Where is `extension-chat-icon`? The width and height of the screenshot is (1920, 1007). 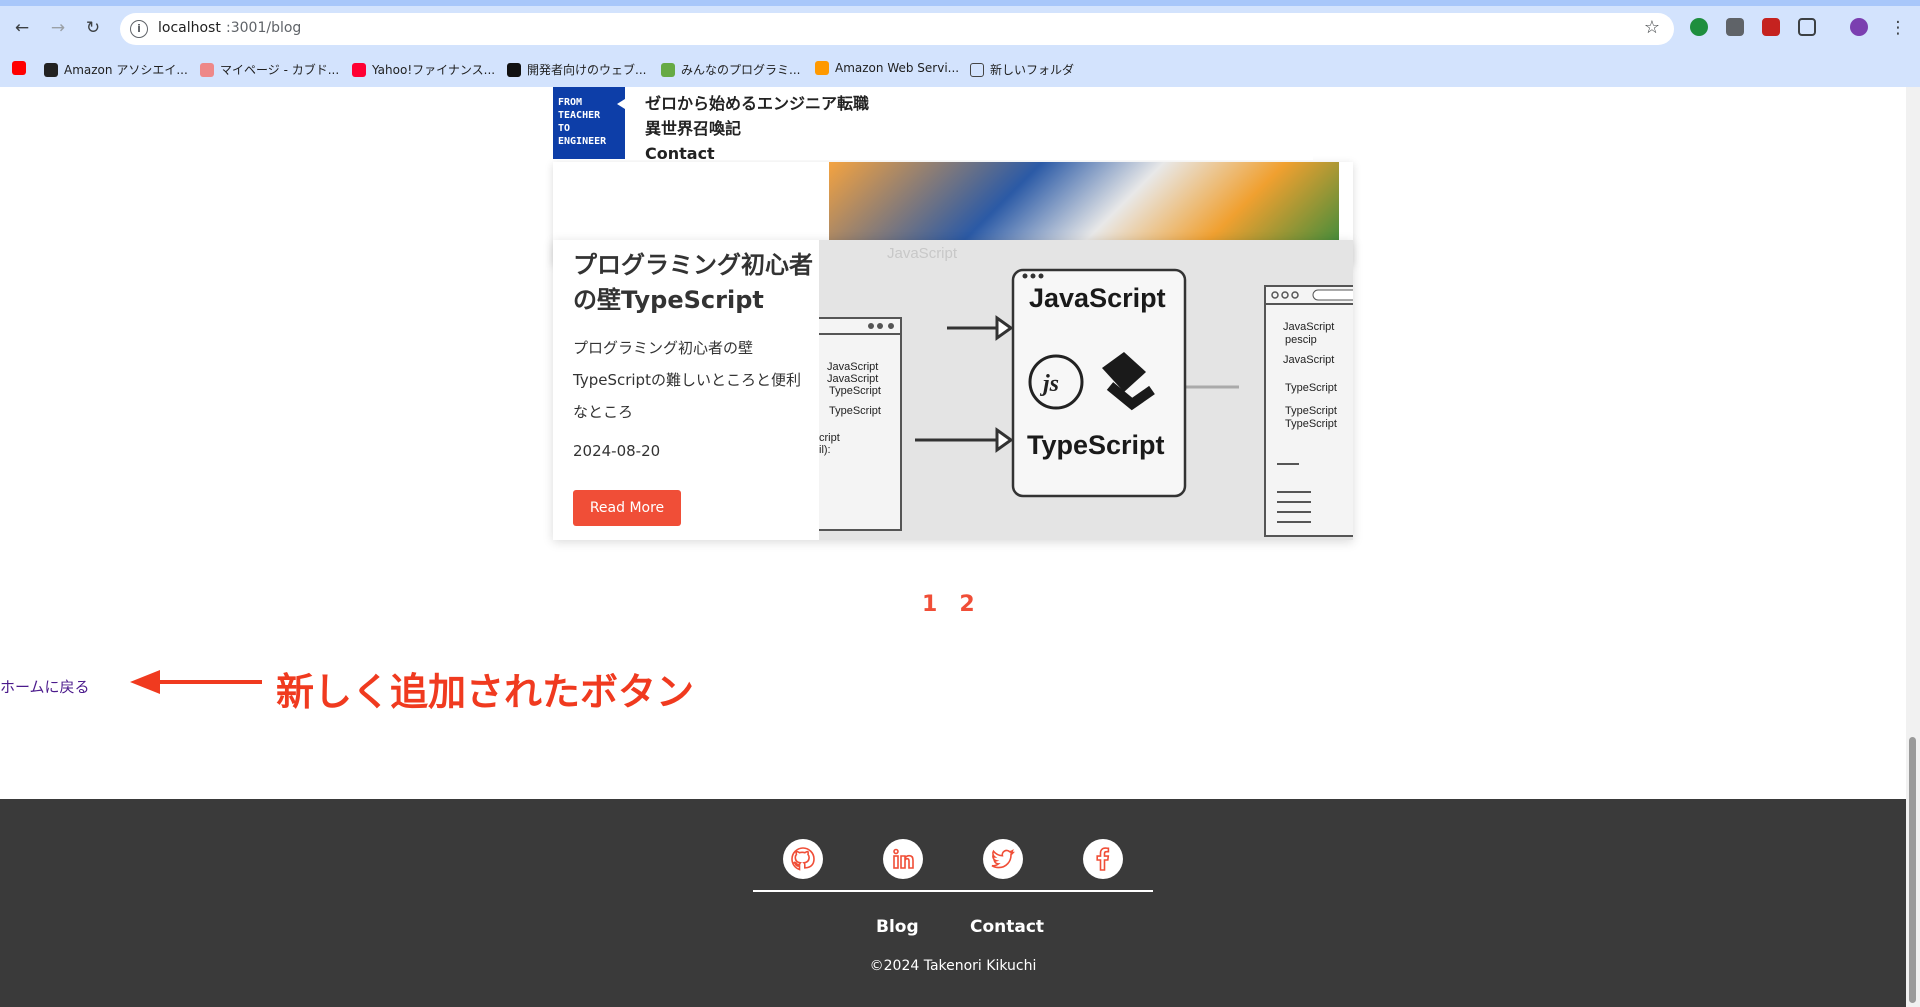
extension-chat-icon is located at coordinates (1735, 27).